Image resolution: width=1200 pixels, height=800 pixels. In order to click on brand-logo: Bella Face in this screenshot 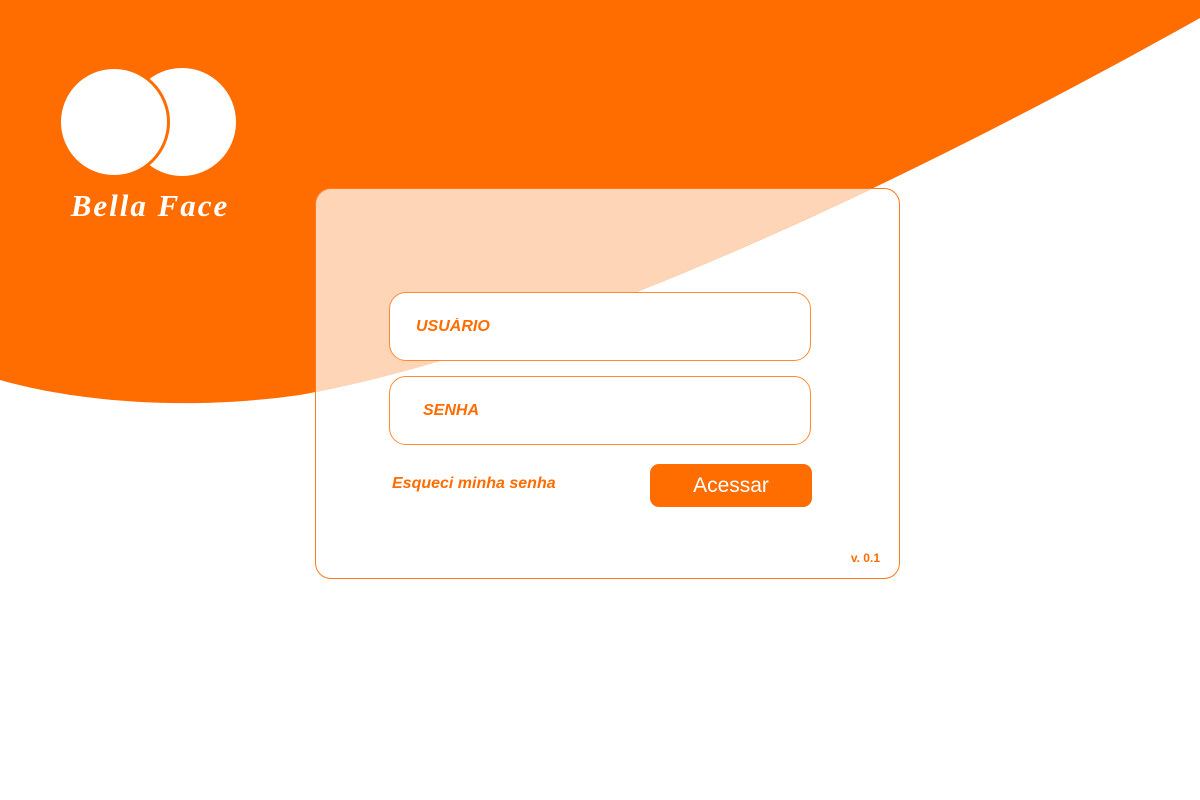, I will do `click(148, 148)`.